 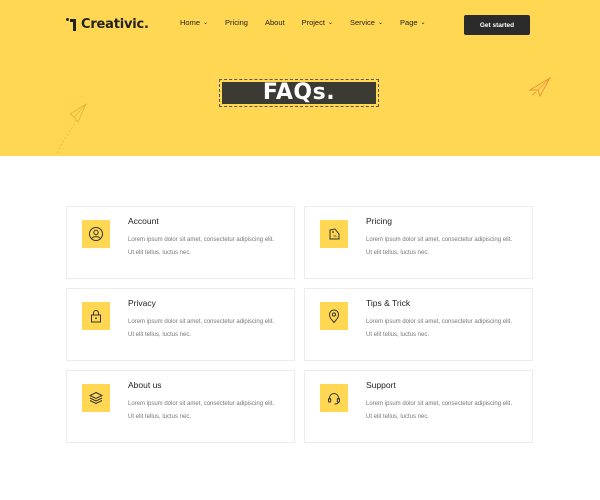 What do you see at coordinates (96, 398) in the screenshot?
I see `layers-icon` at bounding box center [96, 398].